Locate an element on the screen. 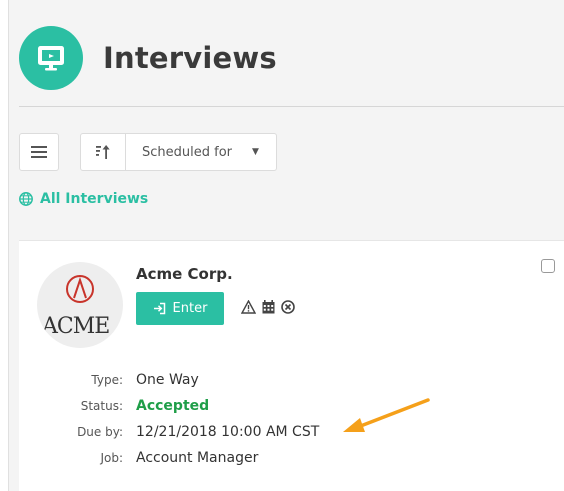 Image resolution: width=564 pixels, height=491 pixels. cancel-icon is located at coordinates (288, 307).